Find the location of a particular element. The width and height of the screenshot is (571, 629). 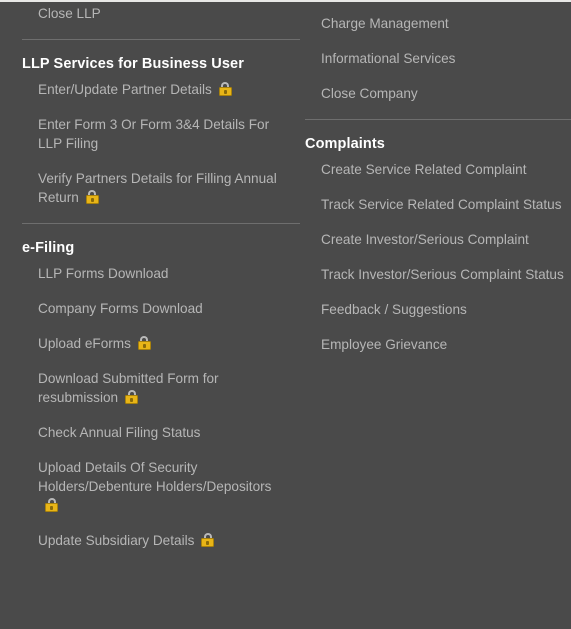

menu-item-llp-forms-download: LLP Forms Download is located at coordinates (156, 273).